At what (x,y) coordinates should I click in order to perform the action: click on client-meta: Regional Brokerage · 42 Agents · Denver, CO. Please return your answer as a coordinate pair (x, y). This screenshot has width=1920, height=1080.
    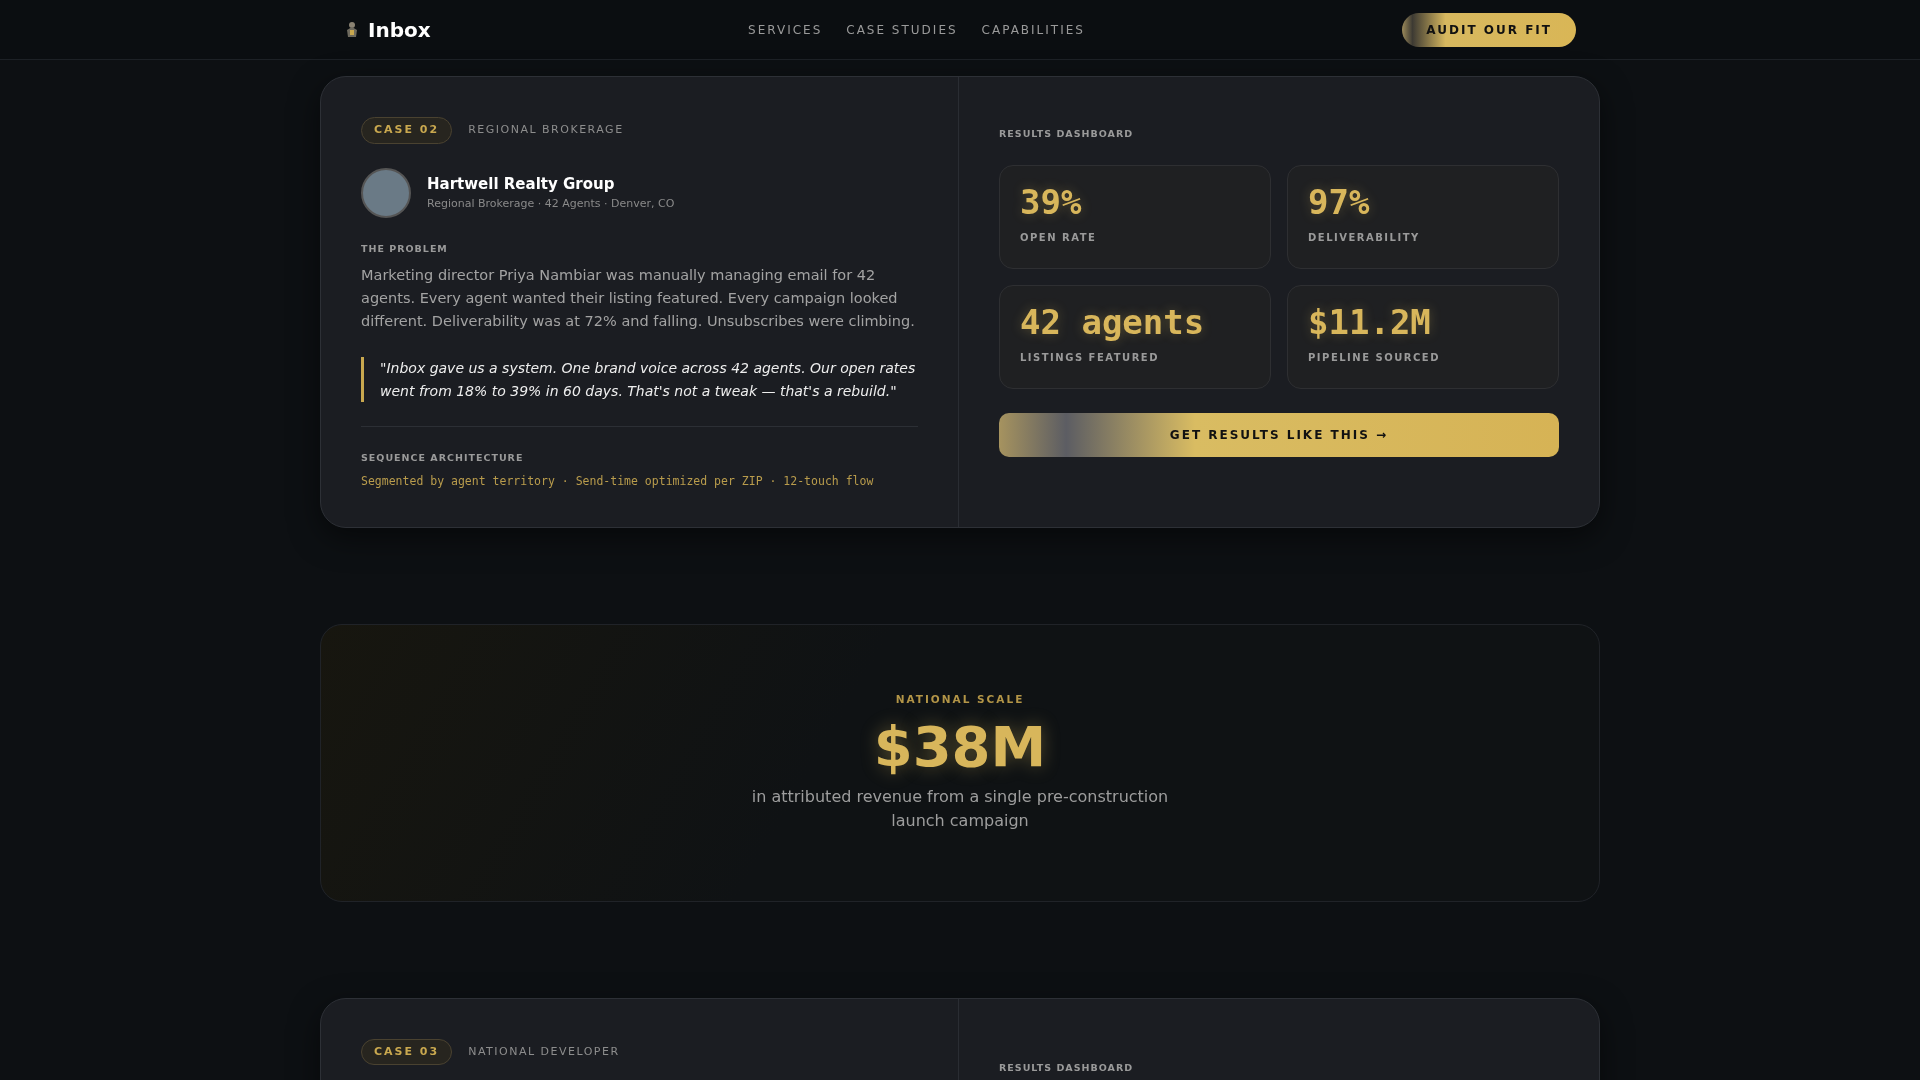
    Looking at the image, I should click on (551, 203).